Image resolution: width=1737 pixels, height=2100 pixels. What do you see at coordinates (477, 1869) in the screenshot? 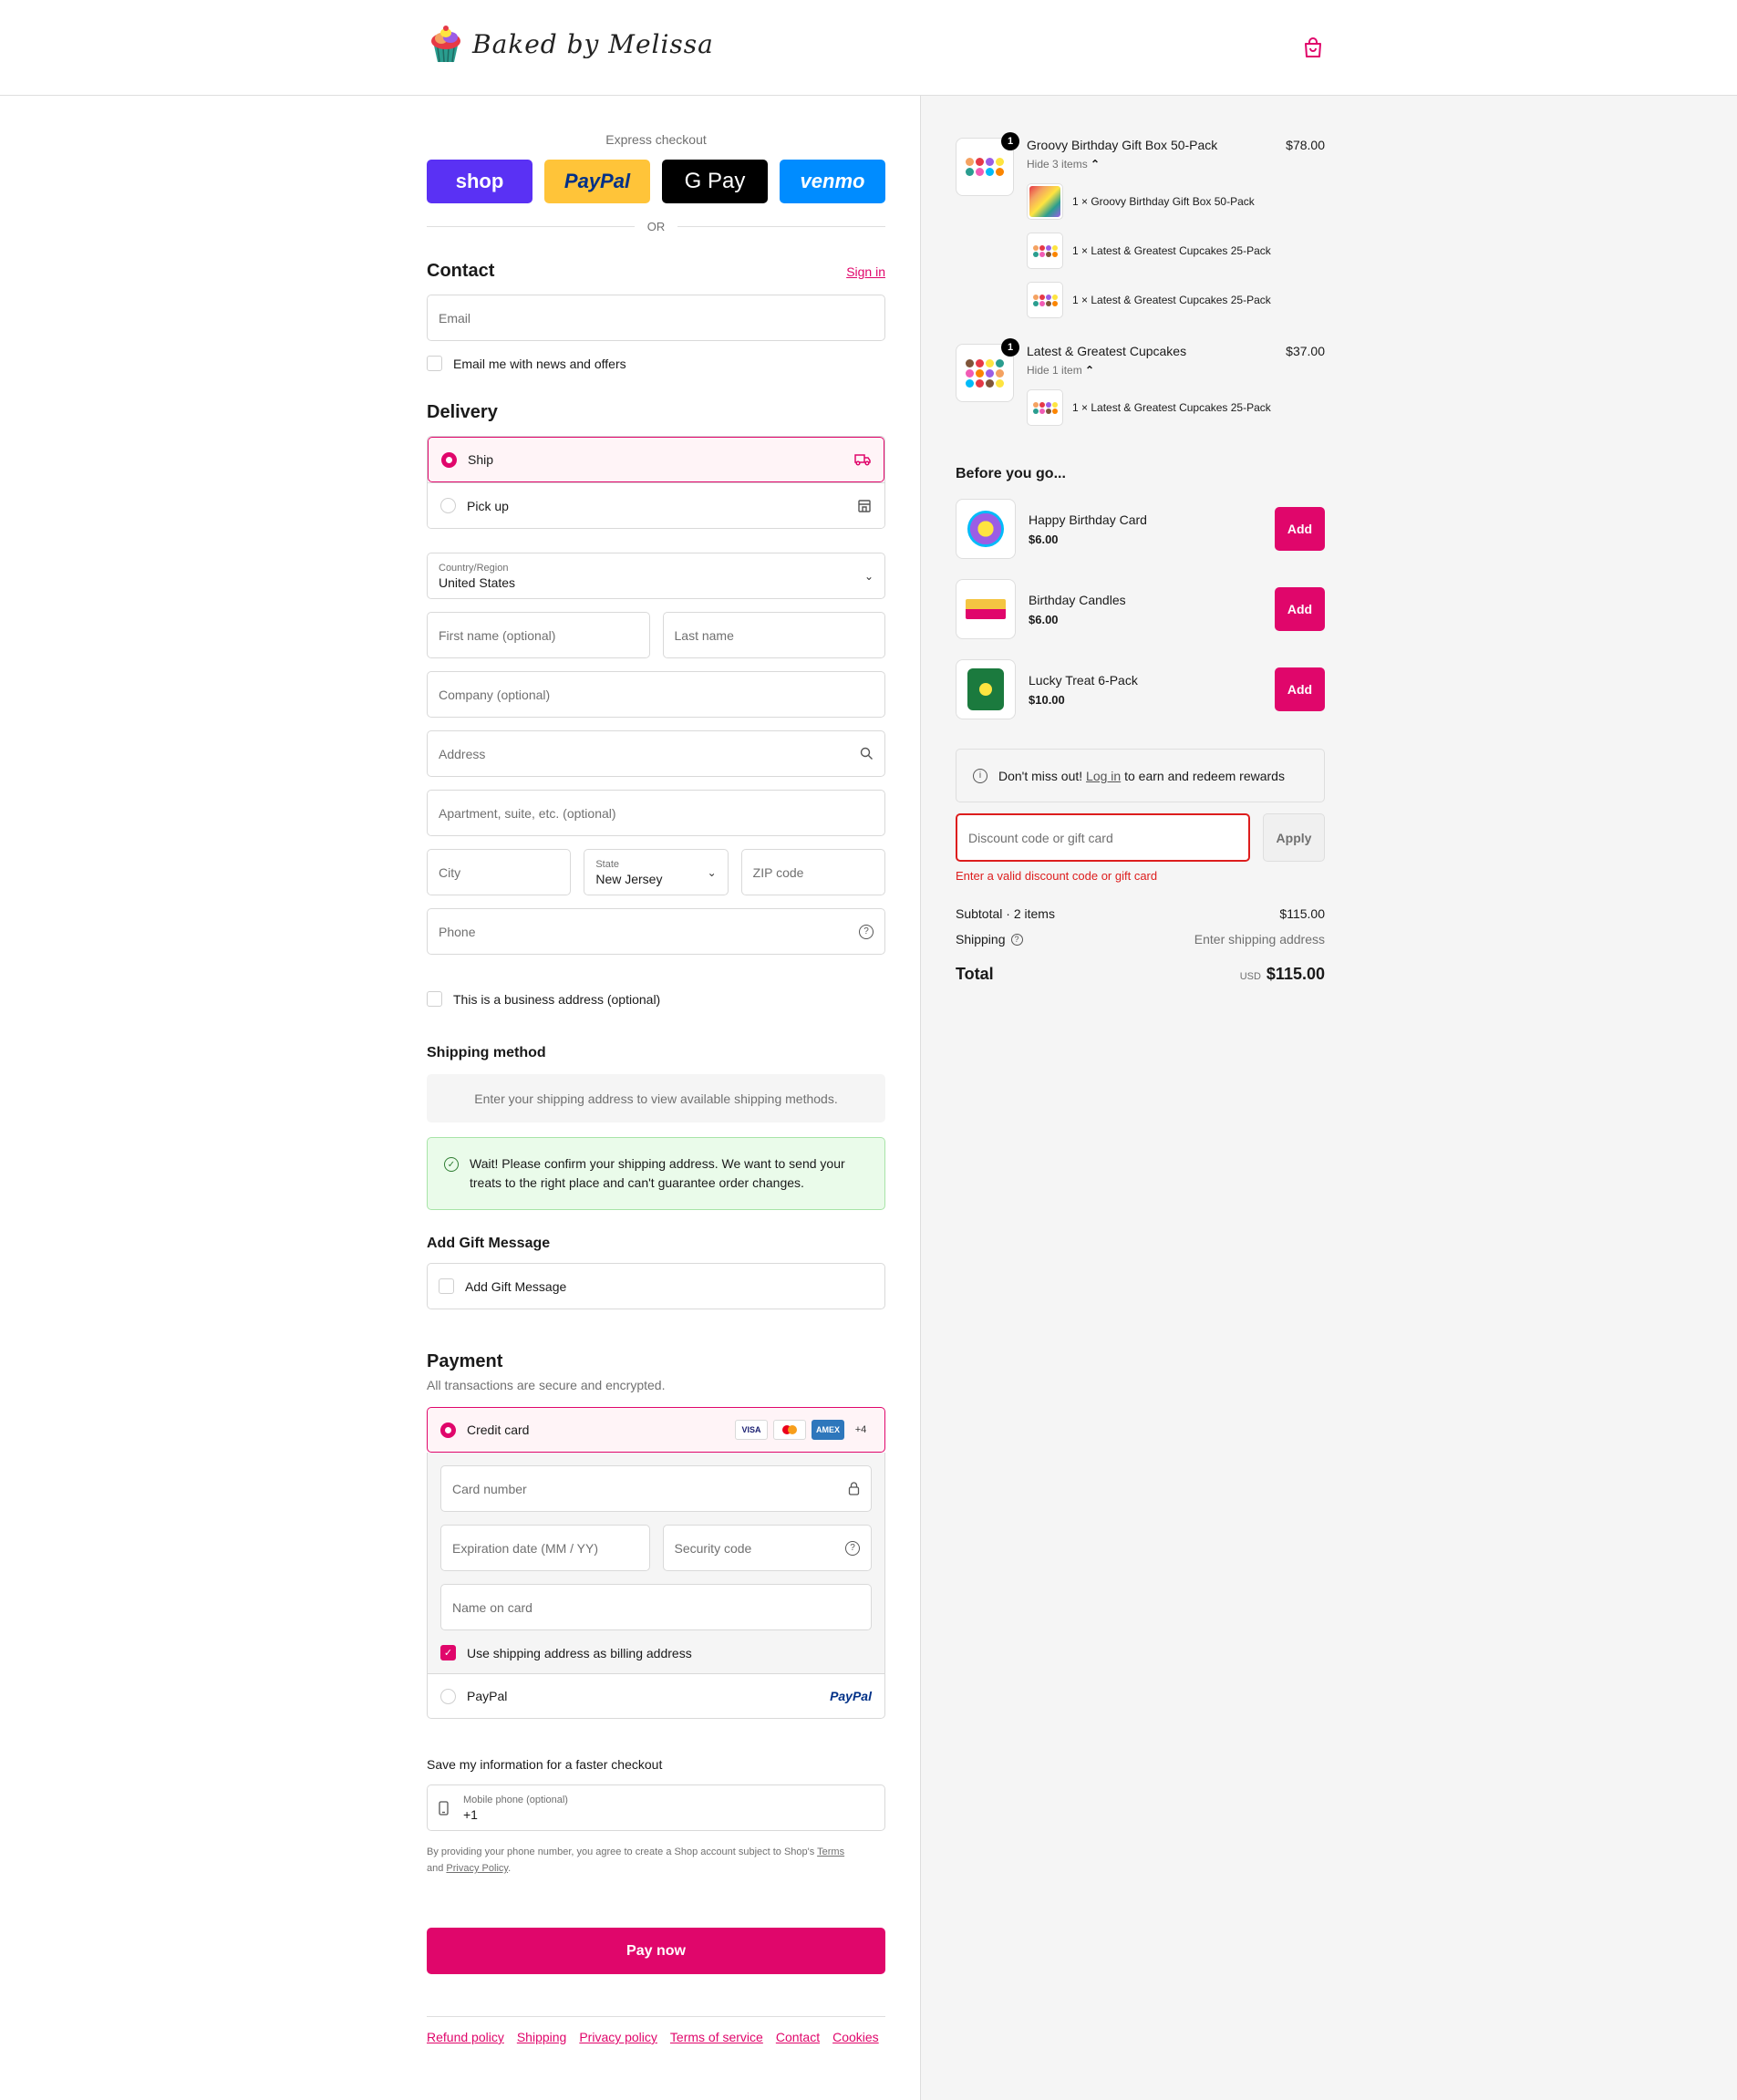
I see `privacy-policy-link: Privacy Policy` at bounding box center [477, 1869].